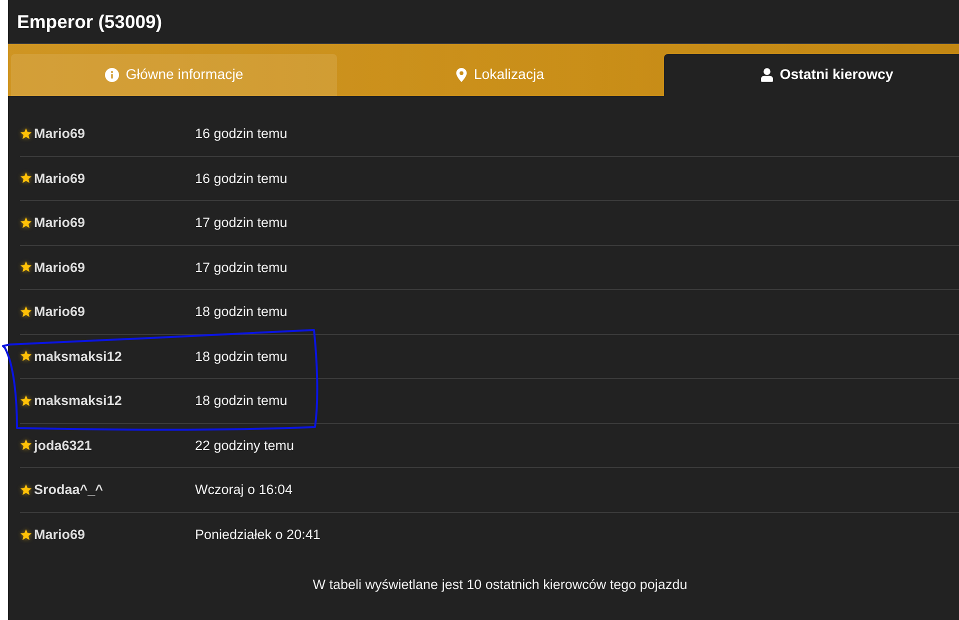  What do you see at coordinates (244, 445) in the screenshot?
I see `time-text: 22 godziny temu` at bounding box center [244, 445].